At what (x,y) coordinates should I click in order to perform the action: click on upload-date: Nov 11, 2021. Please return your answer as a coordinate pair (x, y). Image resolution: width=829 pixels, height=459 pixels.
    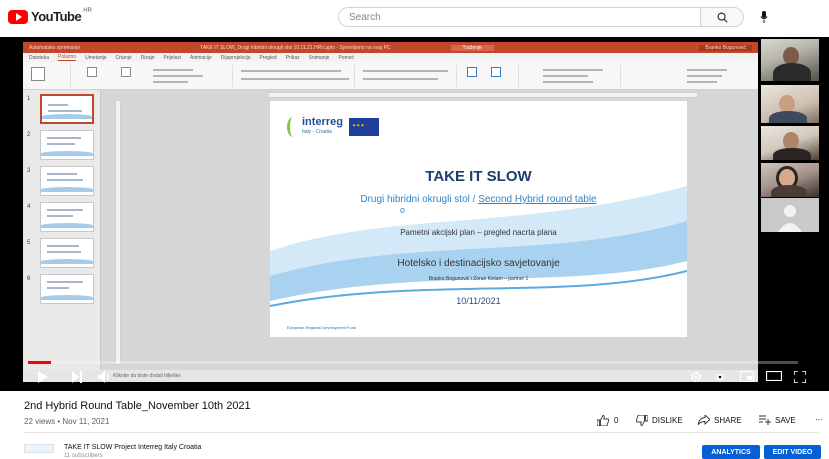
    Looking at the image, I should click on (86, 421).